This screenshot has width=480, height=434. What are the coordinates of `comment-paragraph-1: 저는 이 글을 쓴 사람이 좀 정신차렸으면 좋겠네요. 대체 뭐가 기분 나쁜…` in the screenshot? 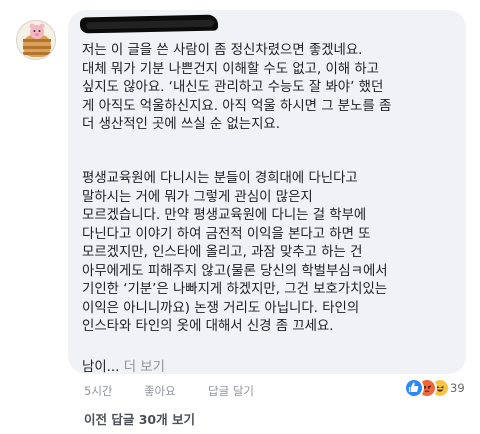 It's located at (236, 88).